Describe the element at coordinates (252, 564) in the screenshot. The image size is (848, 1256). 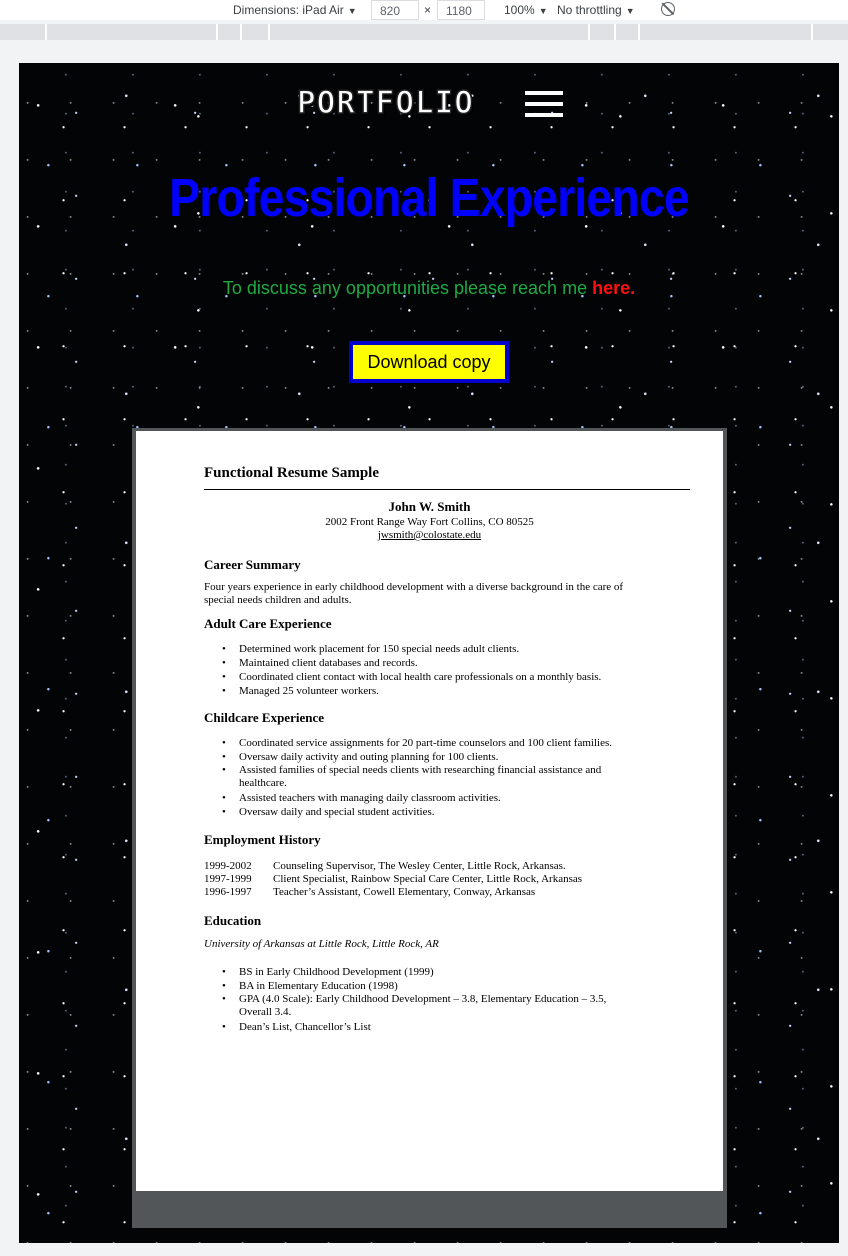
I see `career-summary-title: Career Summary` at that location.